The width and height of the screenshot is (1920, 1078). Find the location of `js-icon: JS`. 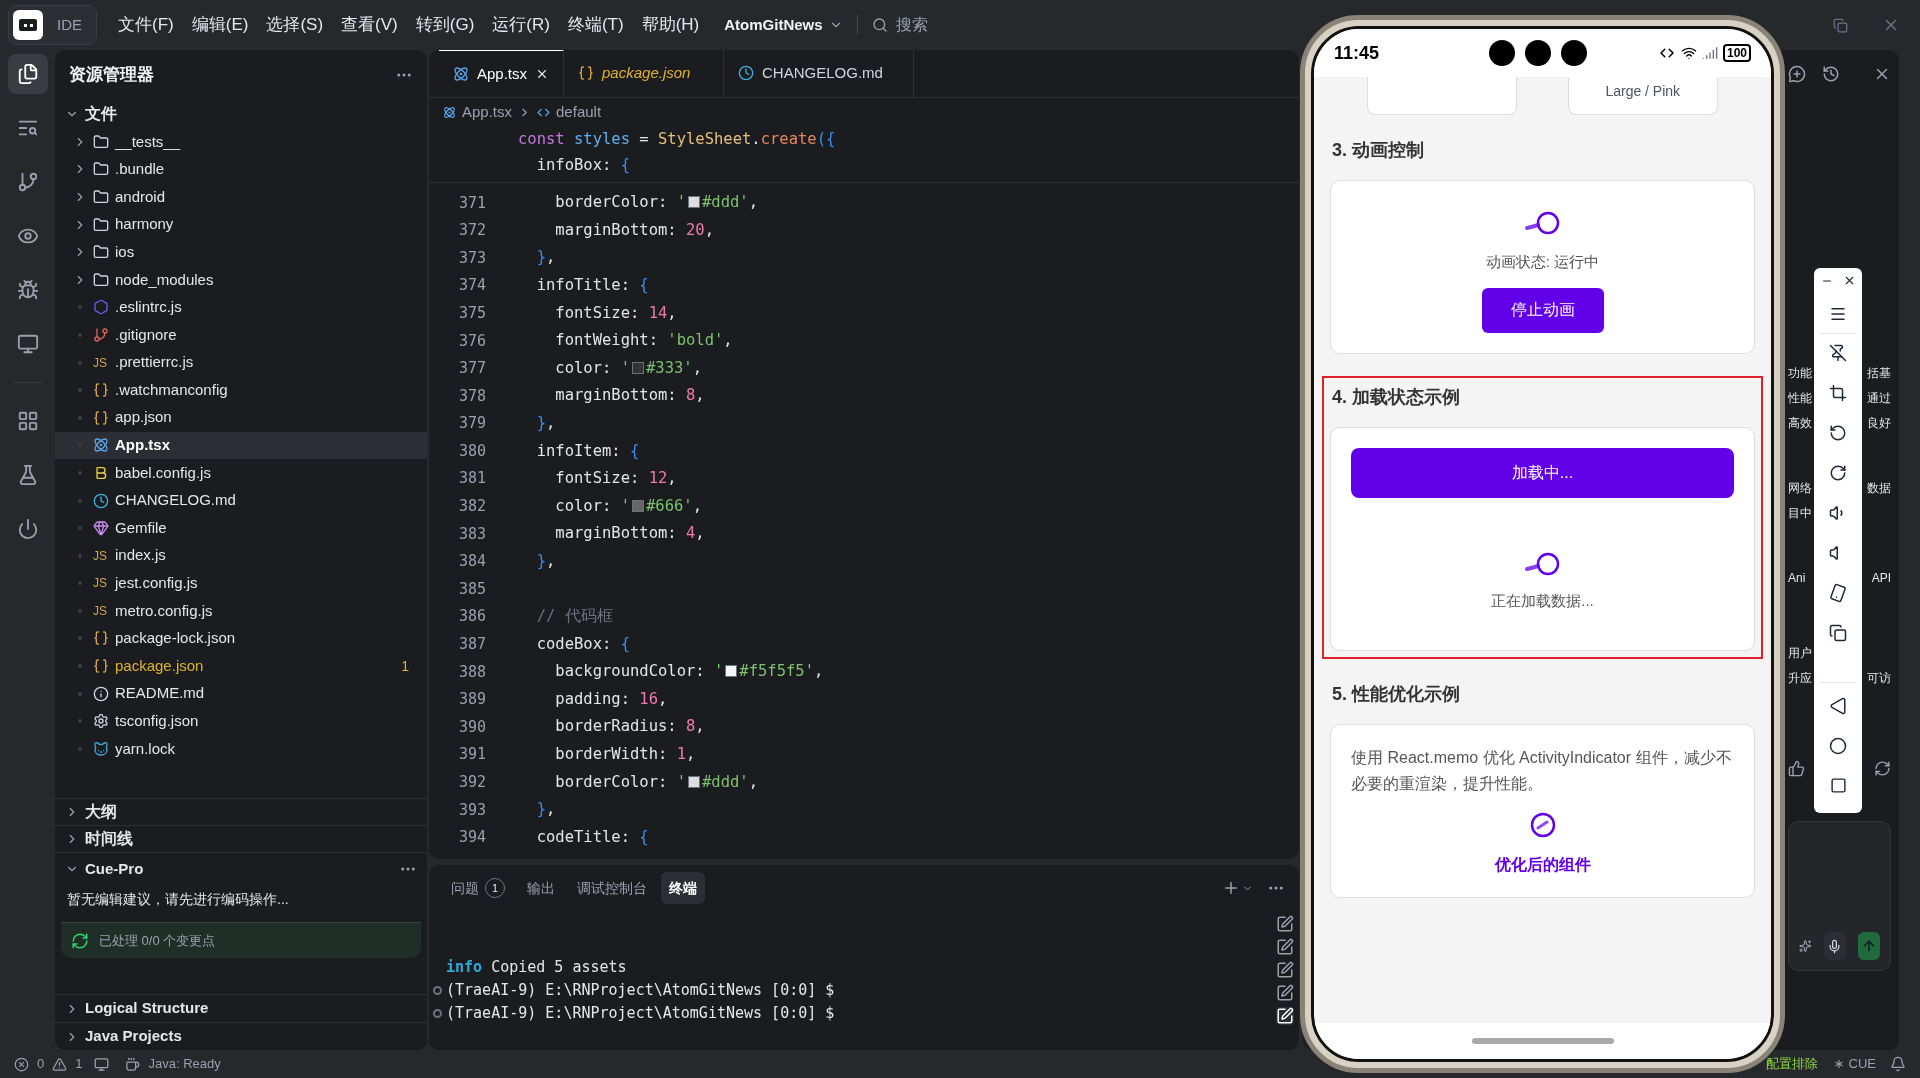

js-icon: JS is located at coordinates (101, 583).